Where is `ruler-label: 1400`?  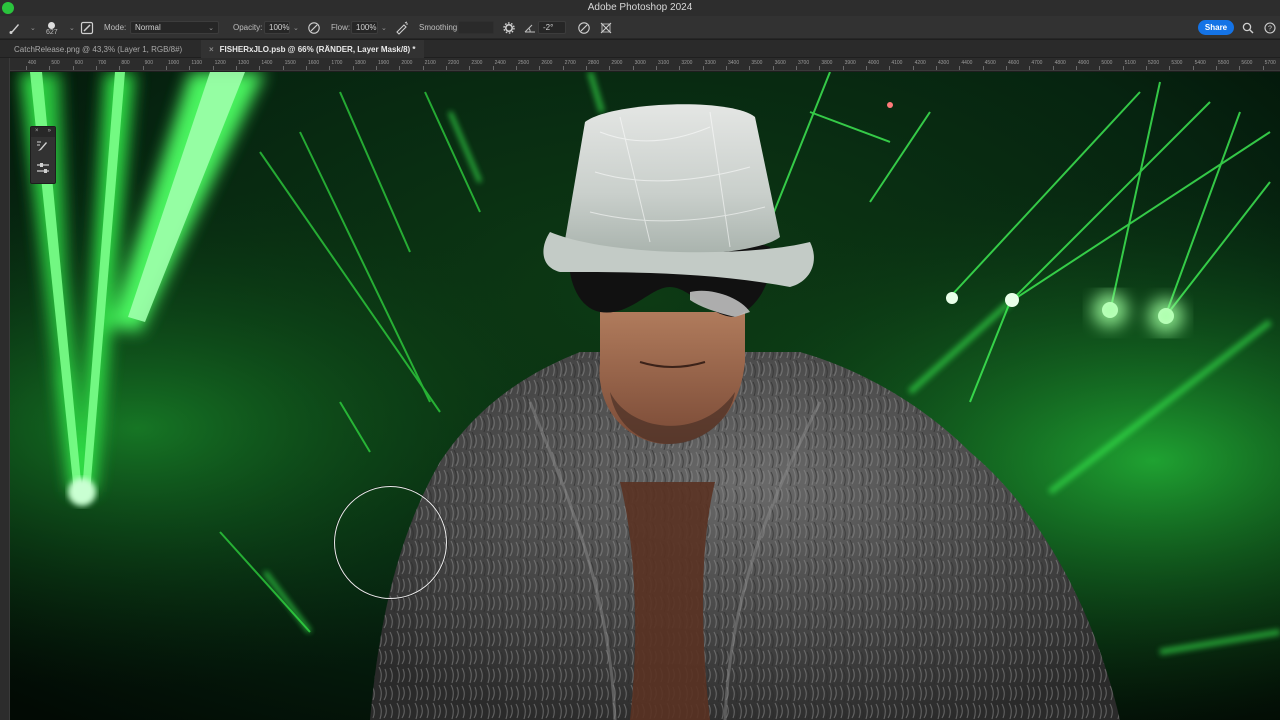
ruler-label: 1400 is located at coordinates (267, 63).